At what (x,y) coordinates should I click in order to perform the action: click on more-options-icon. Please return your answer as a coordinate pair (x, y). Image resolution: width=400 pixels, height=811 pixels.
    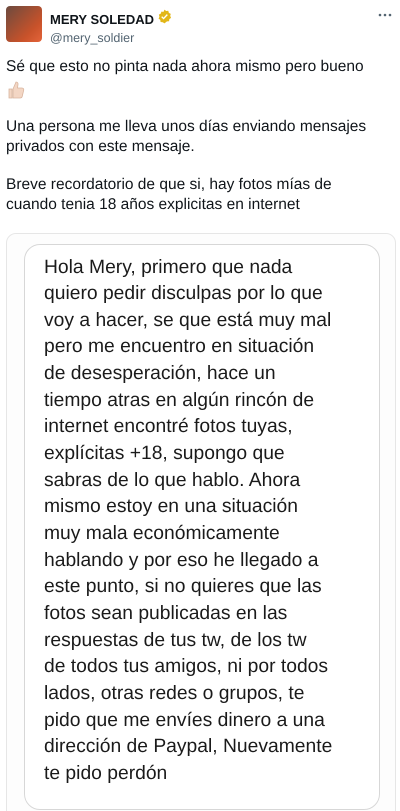
    Looking at the image, I should click on (385, 15).